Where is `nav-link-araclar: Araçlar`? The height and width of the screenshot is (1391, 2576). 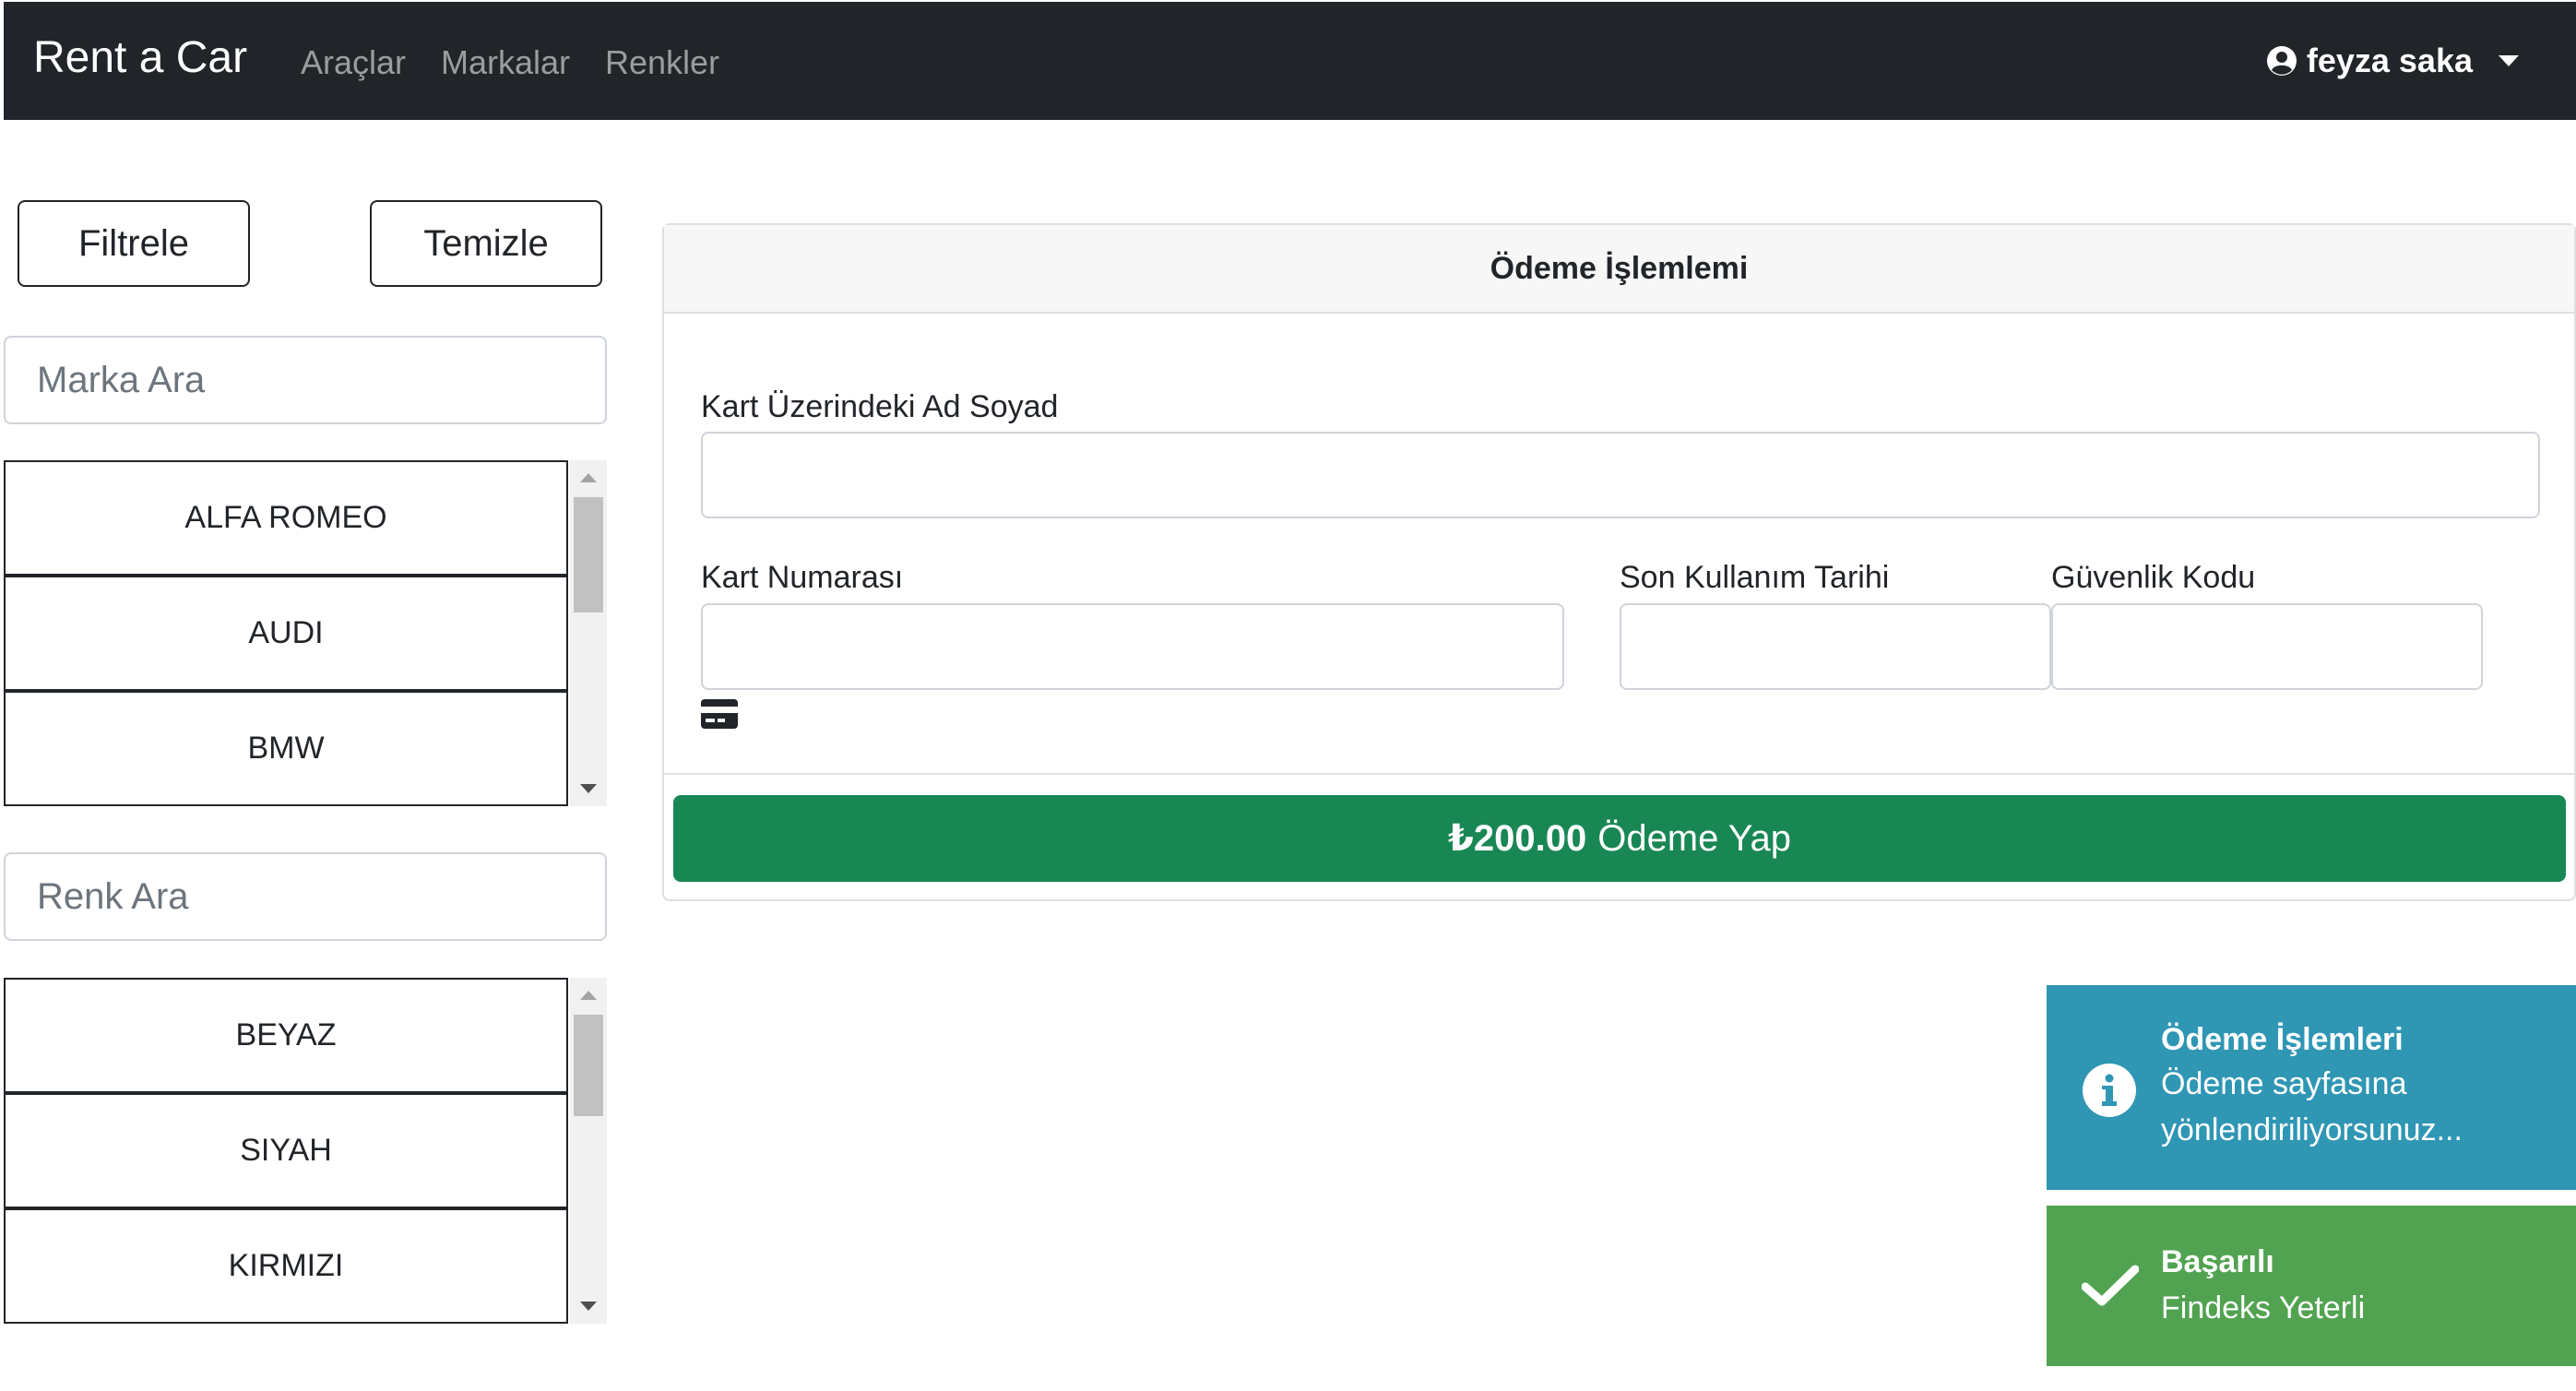 nav-link-araclar: Araçlar is located at coordinates (353, 62).